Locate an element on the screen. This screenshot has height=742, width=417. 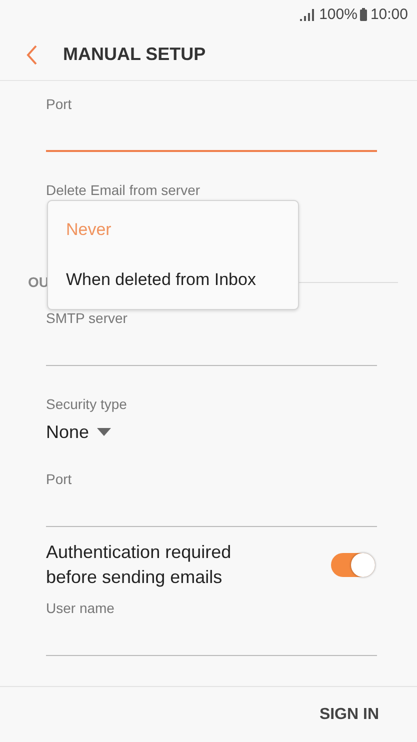
sign-in-button: SIGN IN is located at coordinates (349, 715).